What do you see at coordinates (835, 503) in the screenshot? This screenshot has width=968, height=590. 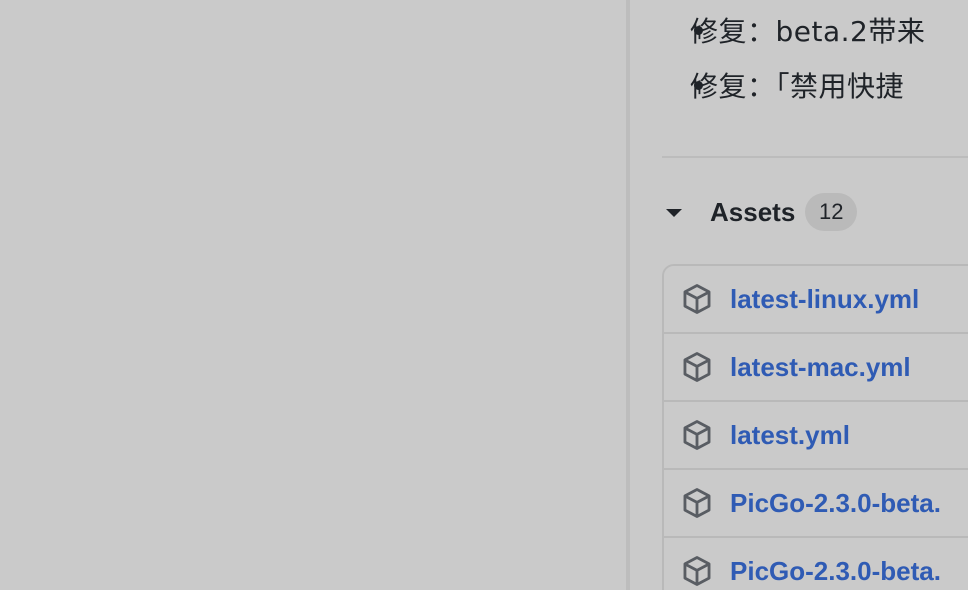 I see `asset-link-picgo-beta-1: PicGo-2.3.0-beta.` at bounding box center [835, 503].